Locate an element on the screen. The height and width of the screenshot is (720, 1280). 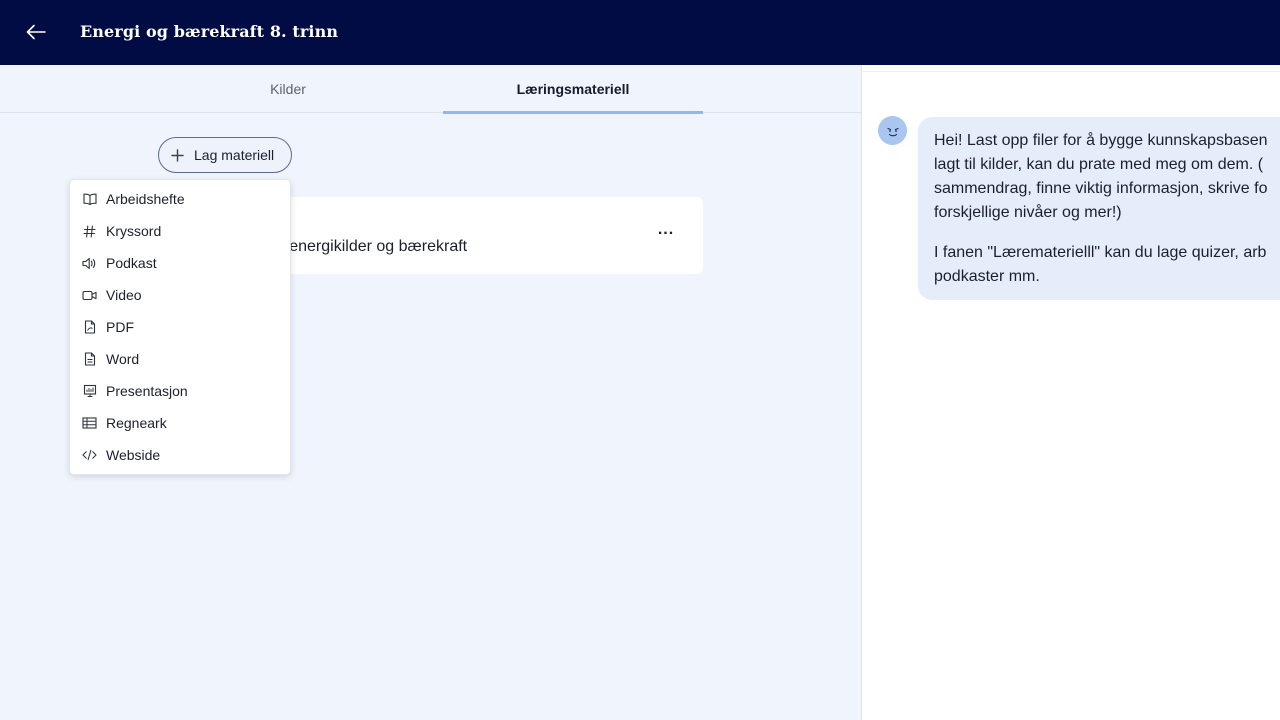
menu-item-presentasjon: Presentasjon is located at coordinates (180, 391).